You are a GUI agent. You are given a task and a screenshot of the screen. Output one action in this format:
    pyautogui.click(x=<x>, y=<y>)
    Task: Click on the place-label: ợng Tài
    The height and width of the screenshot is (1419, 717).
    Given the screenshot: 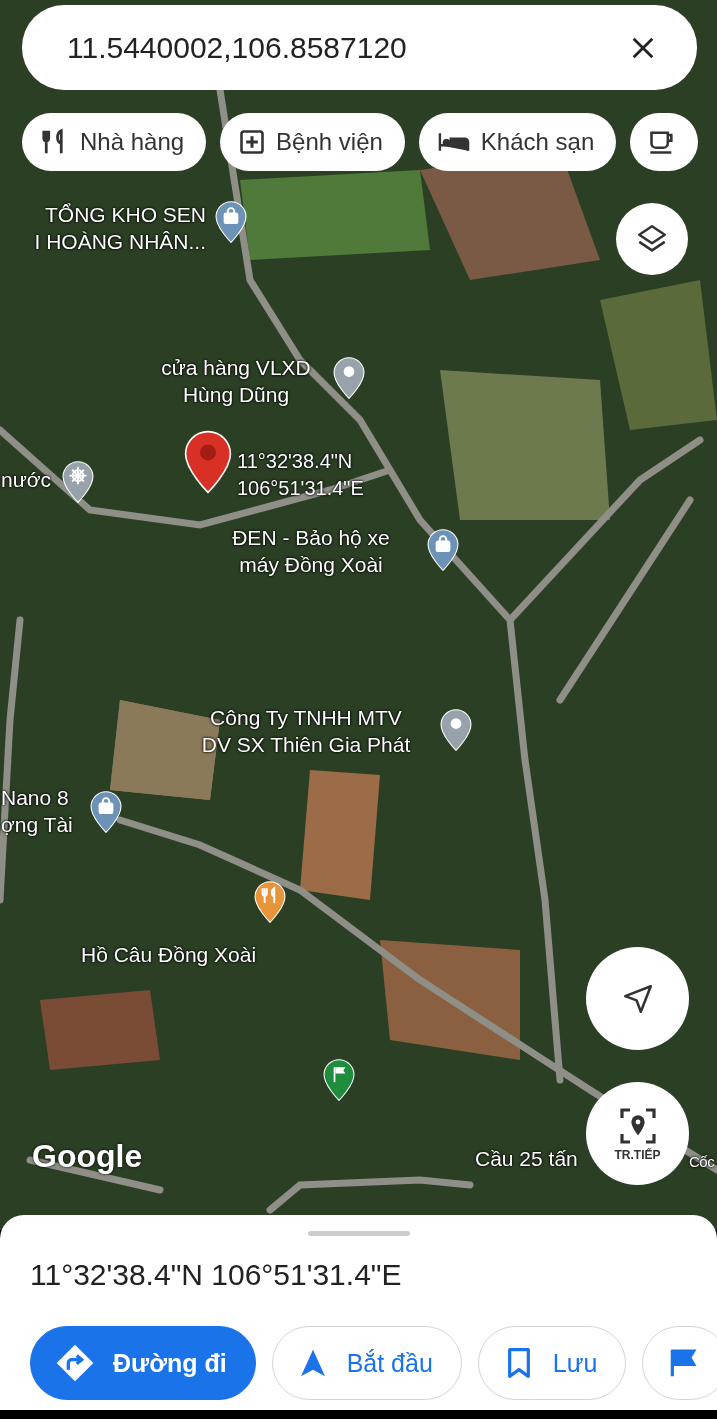 What is the action you would take?
    pyautogui.click(x=37, y=825)
    